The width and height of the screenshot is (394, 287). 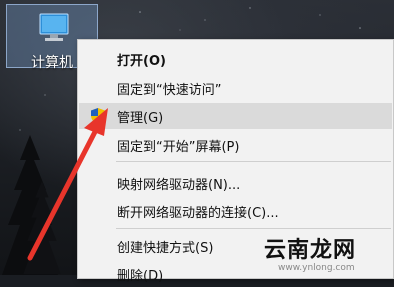 What do you see at coordinates (98, 116) in the screenshot?
I see `uac-shield-icon` at bounding box center [98, 116].